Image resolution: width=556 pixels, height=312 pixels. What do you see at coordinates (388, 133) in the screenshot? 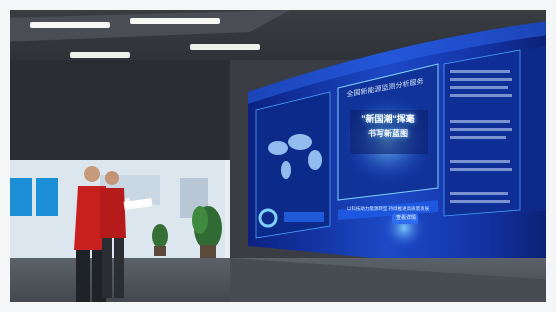
I see `center-headline-2: 书写新蓝图` at bounding box center [388, 133].